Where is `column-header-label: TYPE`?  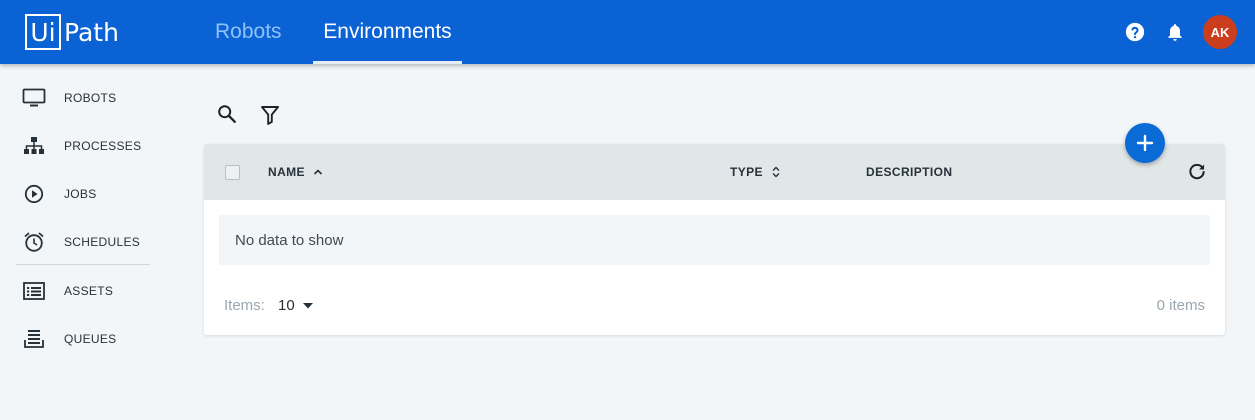 column-header-label: TYPE is located at coordinates (746, 172).